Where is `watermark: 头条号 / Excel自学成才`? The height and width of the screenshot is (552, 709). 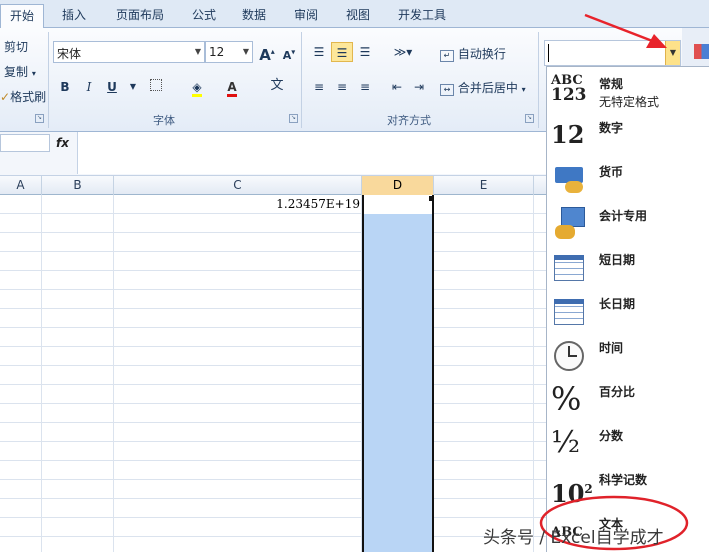 watermark: 头条号 / Excel自学成才 is located at coordinates (573, 538).